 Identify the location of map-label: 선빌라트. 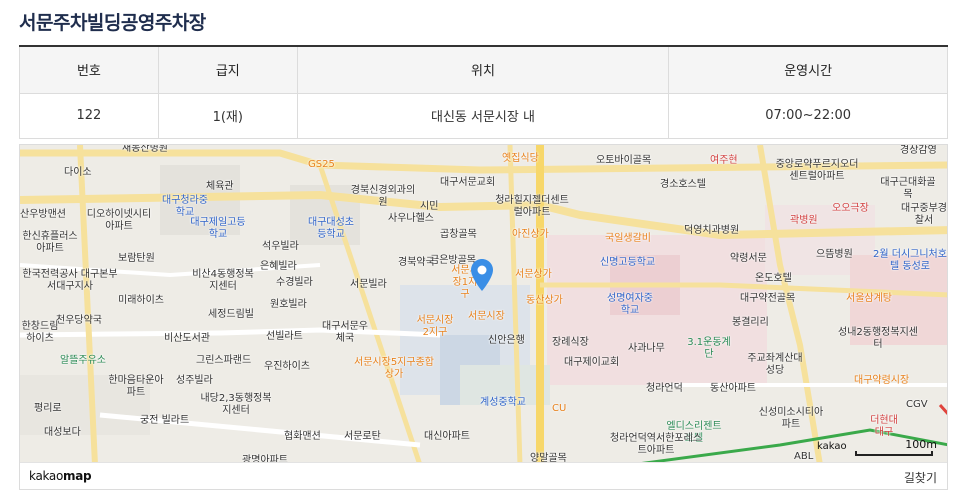
(284, 336).